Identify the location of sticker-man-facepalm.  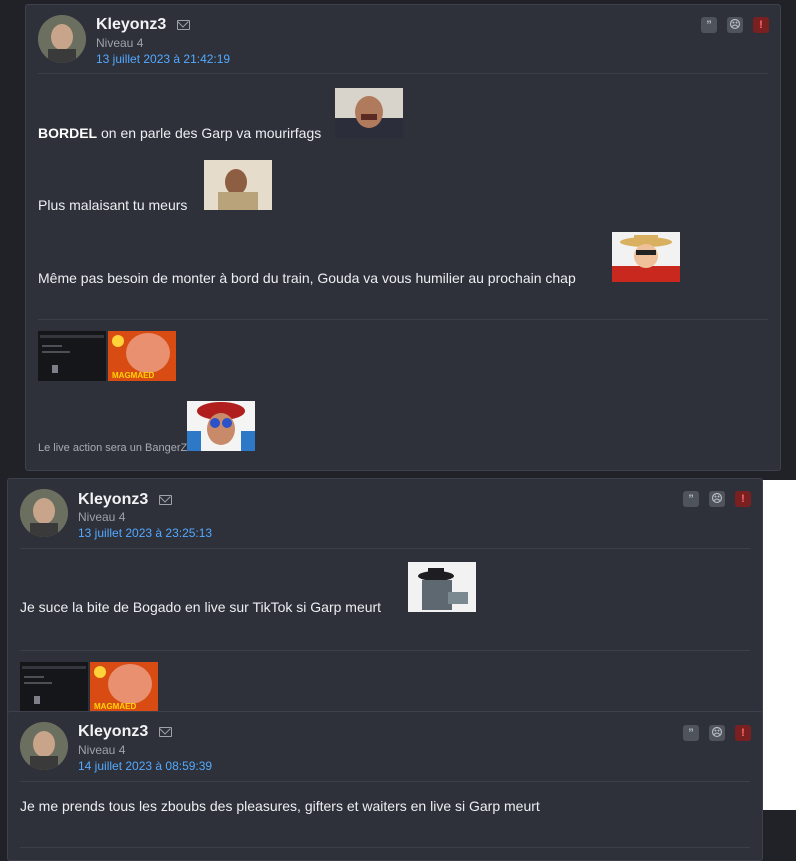
(238, 185).